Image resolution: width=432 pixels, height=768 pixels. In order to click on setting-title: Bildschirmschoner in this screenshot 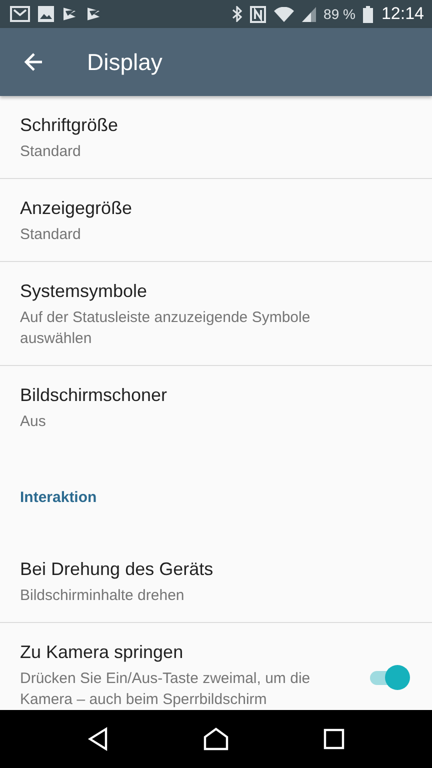, I will do `click(94, 395)`.